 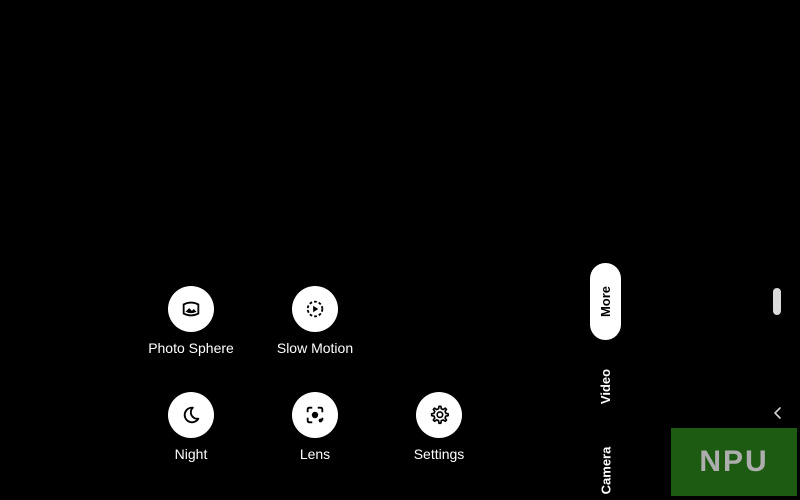 I want to click on slow-motion-icon-button, so click(x=315, y=309).